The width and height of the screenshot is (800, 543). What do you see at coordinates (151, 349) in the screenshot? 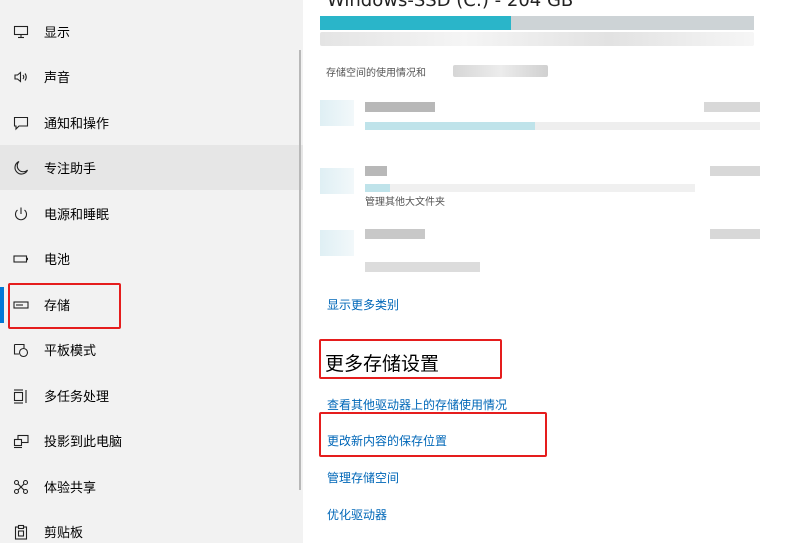
I see `sidebar-item-tablet-mode: 平板模式` at bounding box center [151, 349].